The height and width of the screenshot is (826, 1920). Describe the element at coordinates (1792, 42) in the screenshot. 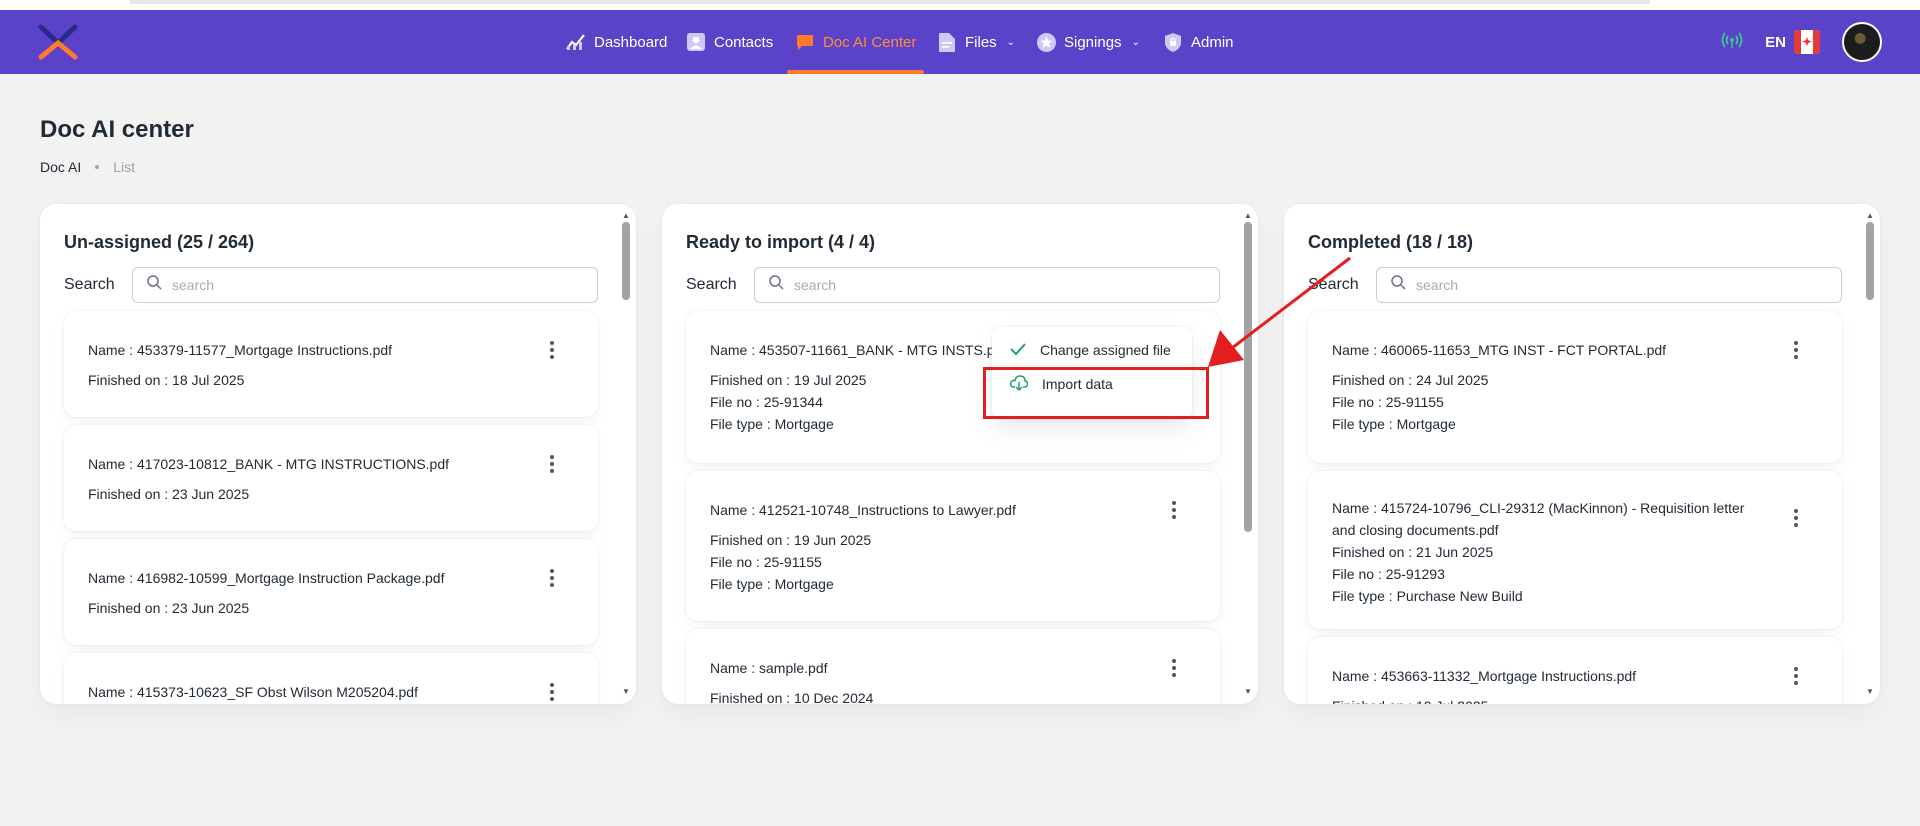

I see `language-selector: EN ✦` at that location.